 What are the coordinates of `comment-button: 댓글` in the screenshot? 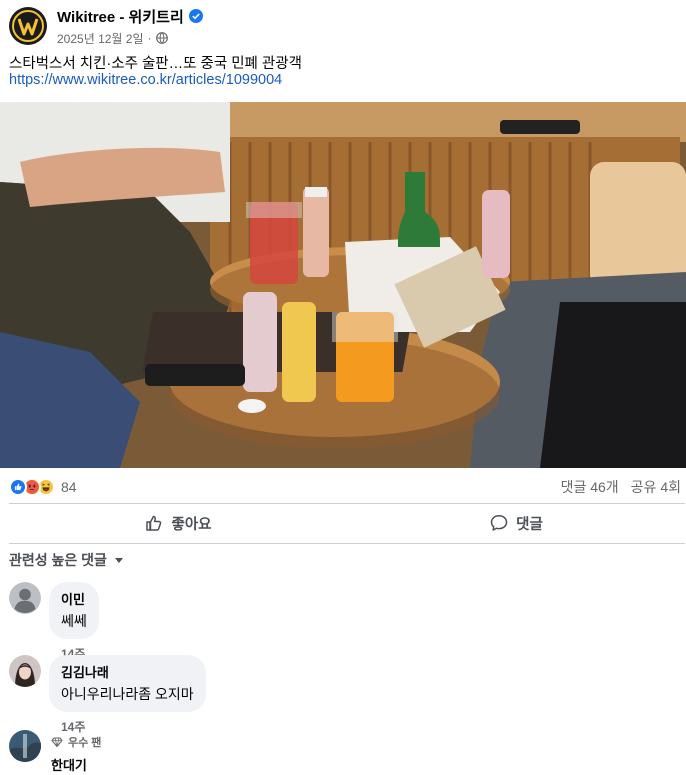 It's located at (516, 523).